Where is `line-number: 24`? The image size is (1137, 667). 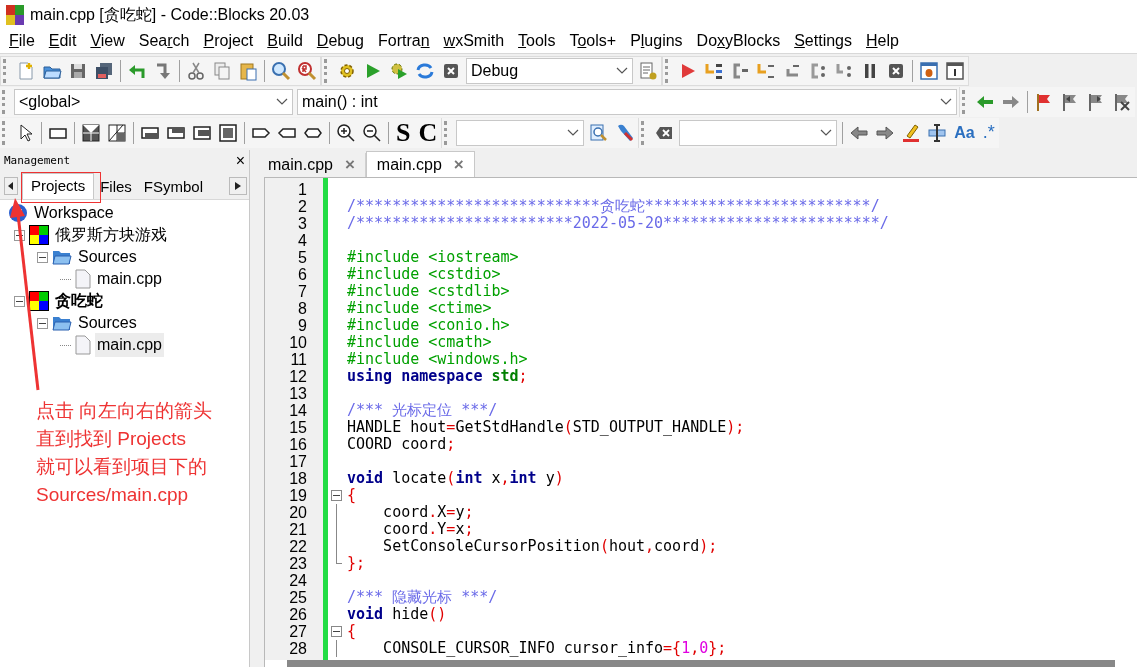
line-number: 24 is located at coordinates (298, 580).